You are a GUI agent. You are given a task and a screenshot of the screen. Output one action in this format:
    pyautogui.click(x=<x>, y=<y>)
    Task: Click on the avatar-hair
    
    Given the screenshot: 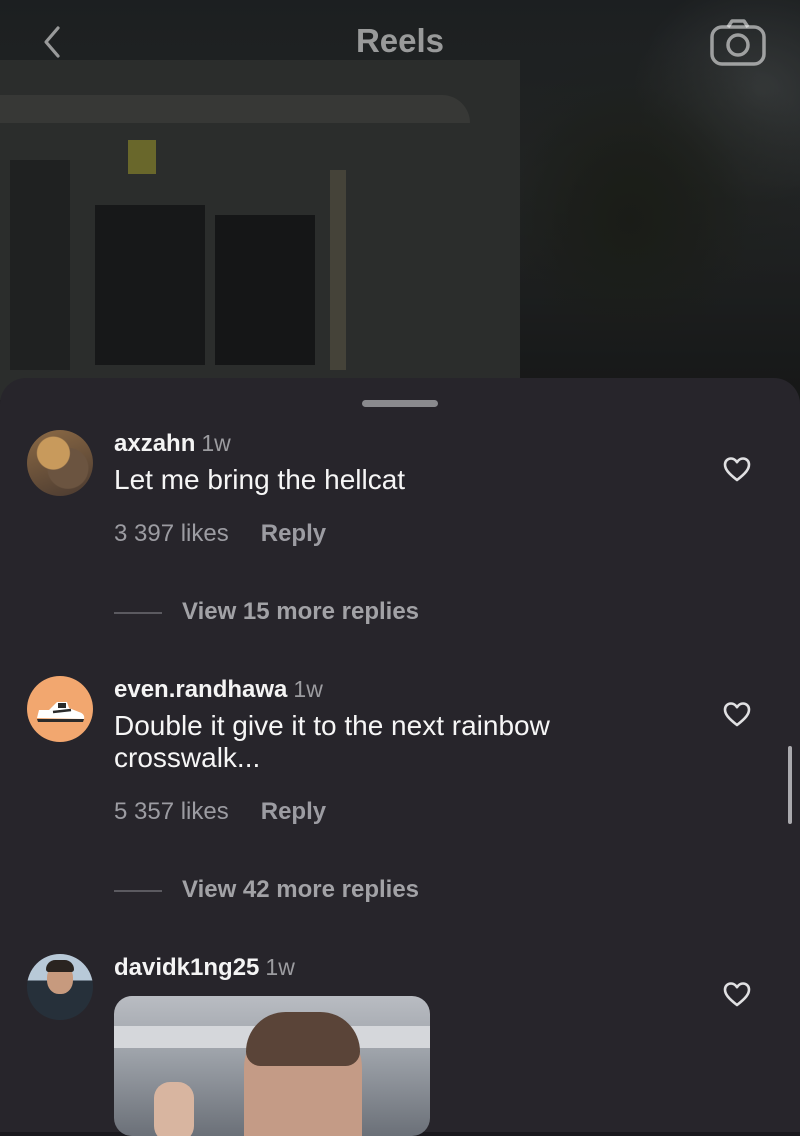 What is the action you would take?
    pyautogui.click(x=60, y=966)
    